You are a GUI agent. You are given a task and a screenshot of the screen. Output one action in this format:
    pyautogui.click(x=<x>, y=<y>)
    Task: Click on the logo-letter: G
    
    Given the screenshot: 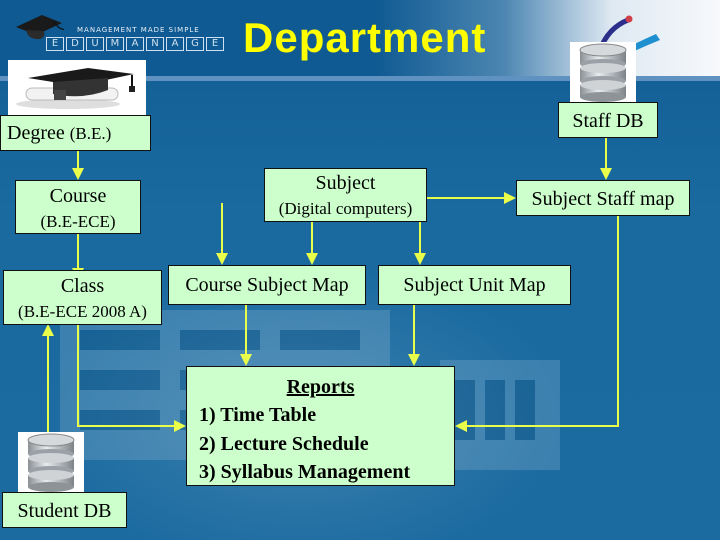 What is the action you would take?
    pyautogui.click(x=195, y=44)
    